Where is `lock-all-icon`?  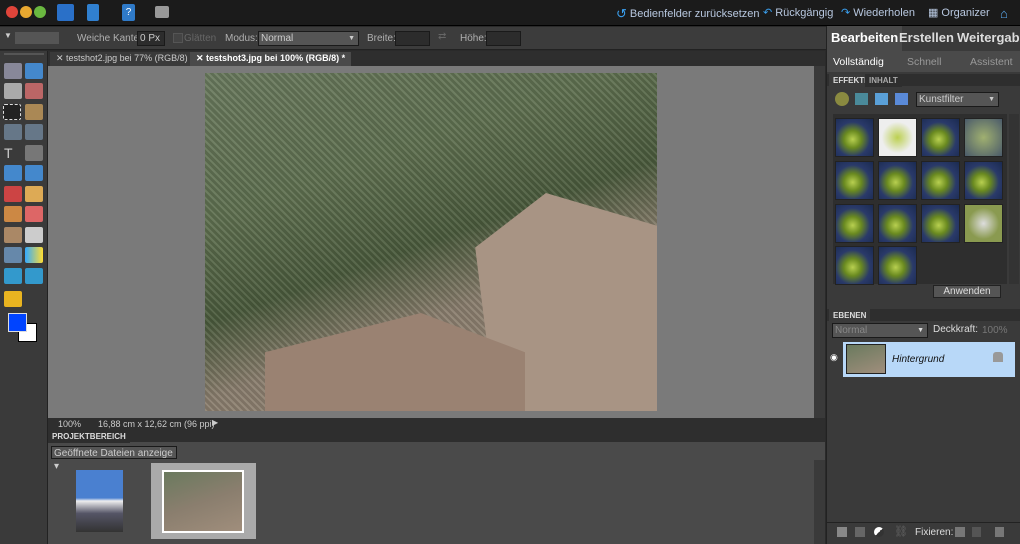
lock-all-icon is located at coordinates (976, 532).